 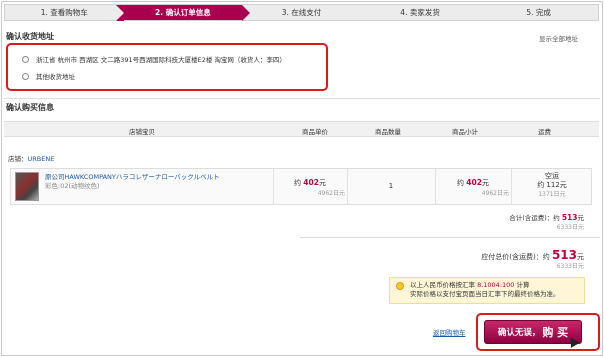 What do you see at coordinates (465, 132) in the screenshot?
I see `column-header-subtotal: 商品小计` at bounding box center [465, 132].